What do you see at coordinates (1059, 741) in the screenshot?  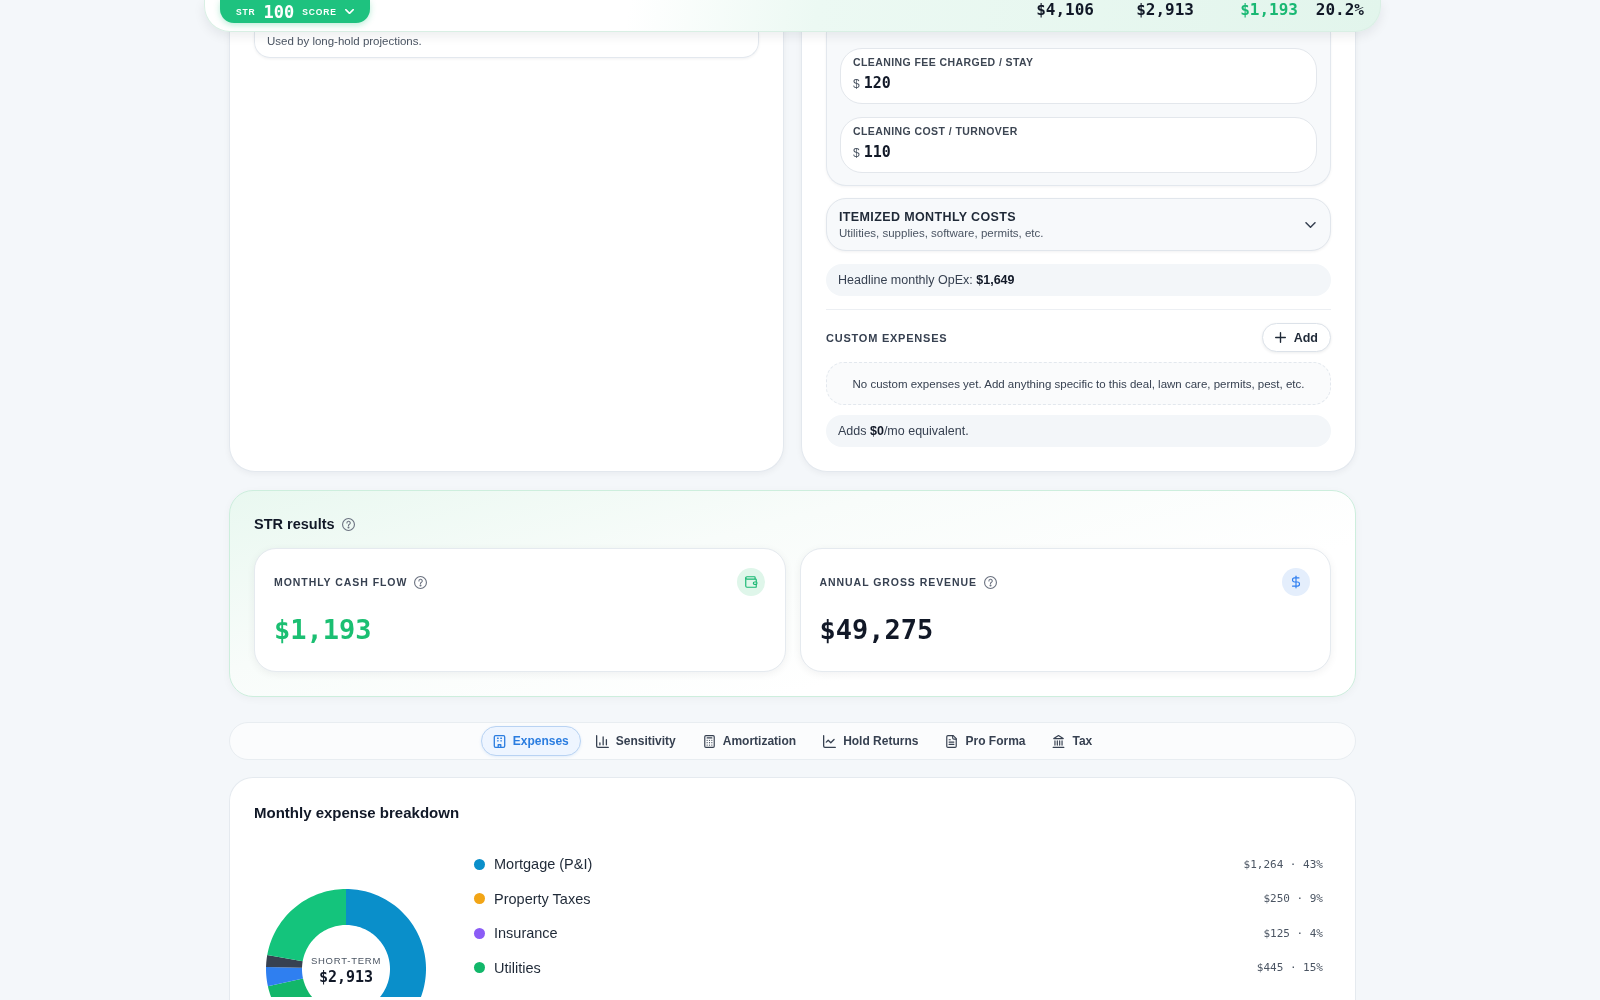 I see `bank-icon` at bounding box center [1059, 741].